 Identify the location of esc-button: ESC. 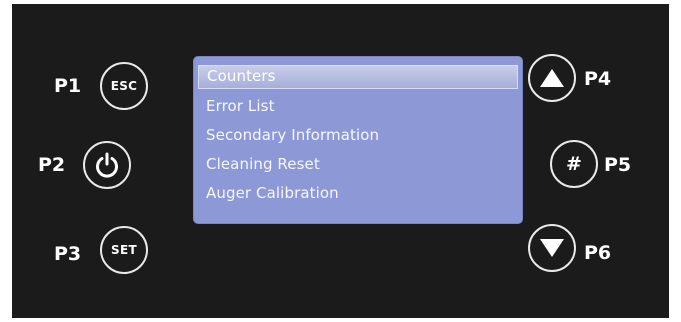
(124, 86).